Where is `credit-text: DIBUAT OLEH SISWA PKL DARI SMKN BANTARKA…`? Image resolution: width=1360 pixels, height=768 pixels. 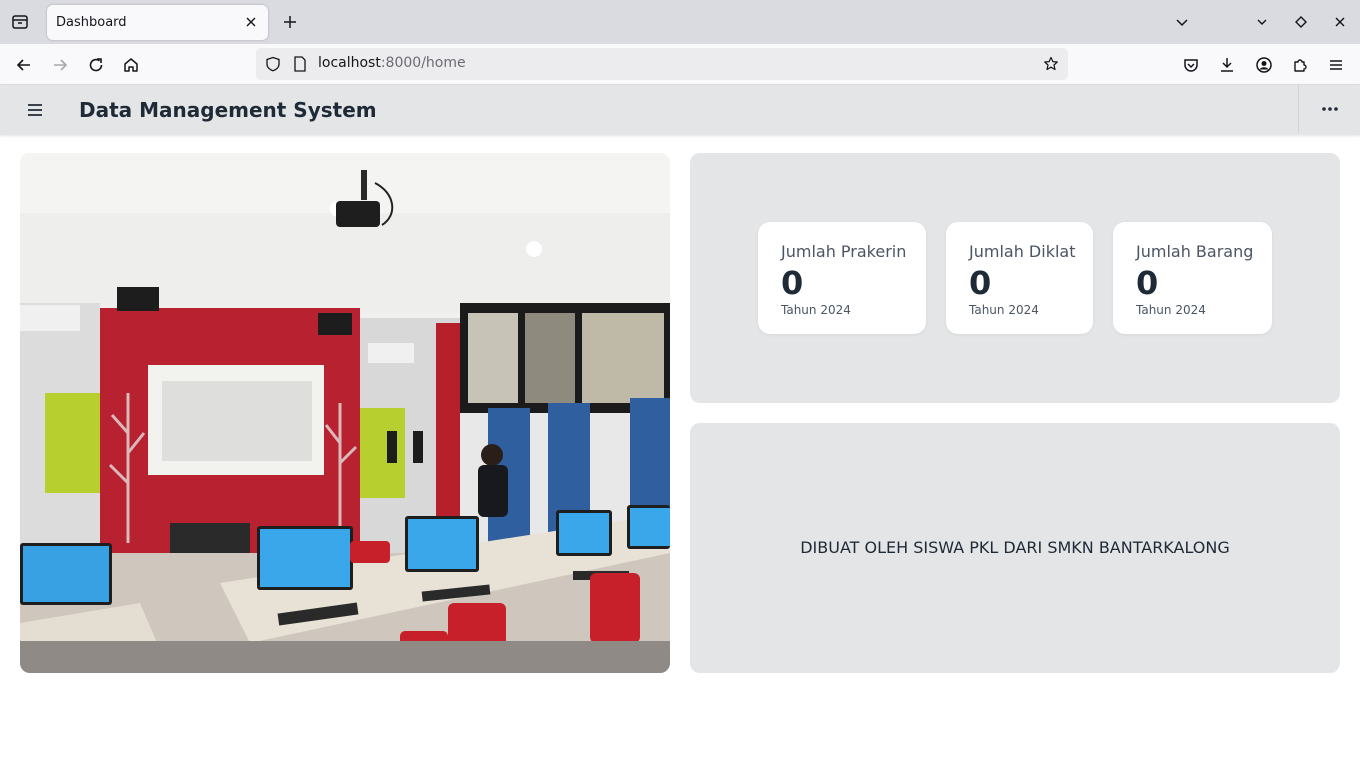
credit-text: DIBUAT OLEH SISWA PKL DARI SMKN BANTARKA… is located at coordinates (1015, 547).